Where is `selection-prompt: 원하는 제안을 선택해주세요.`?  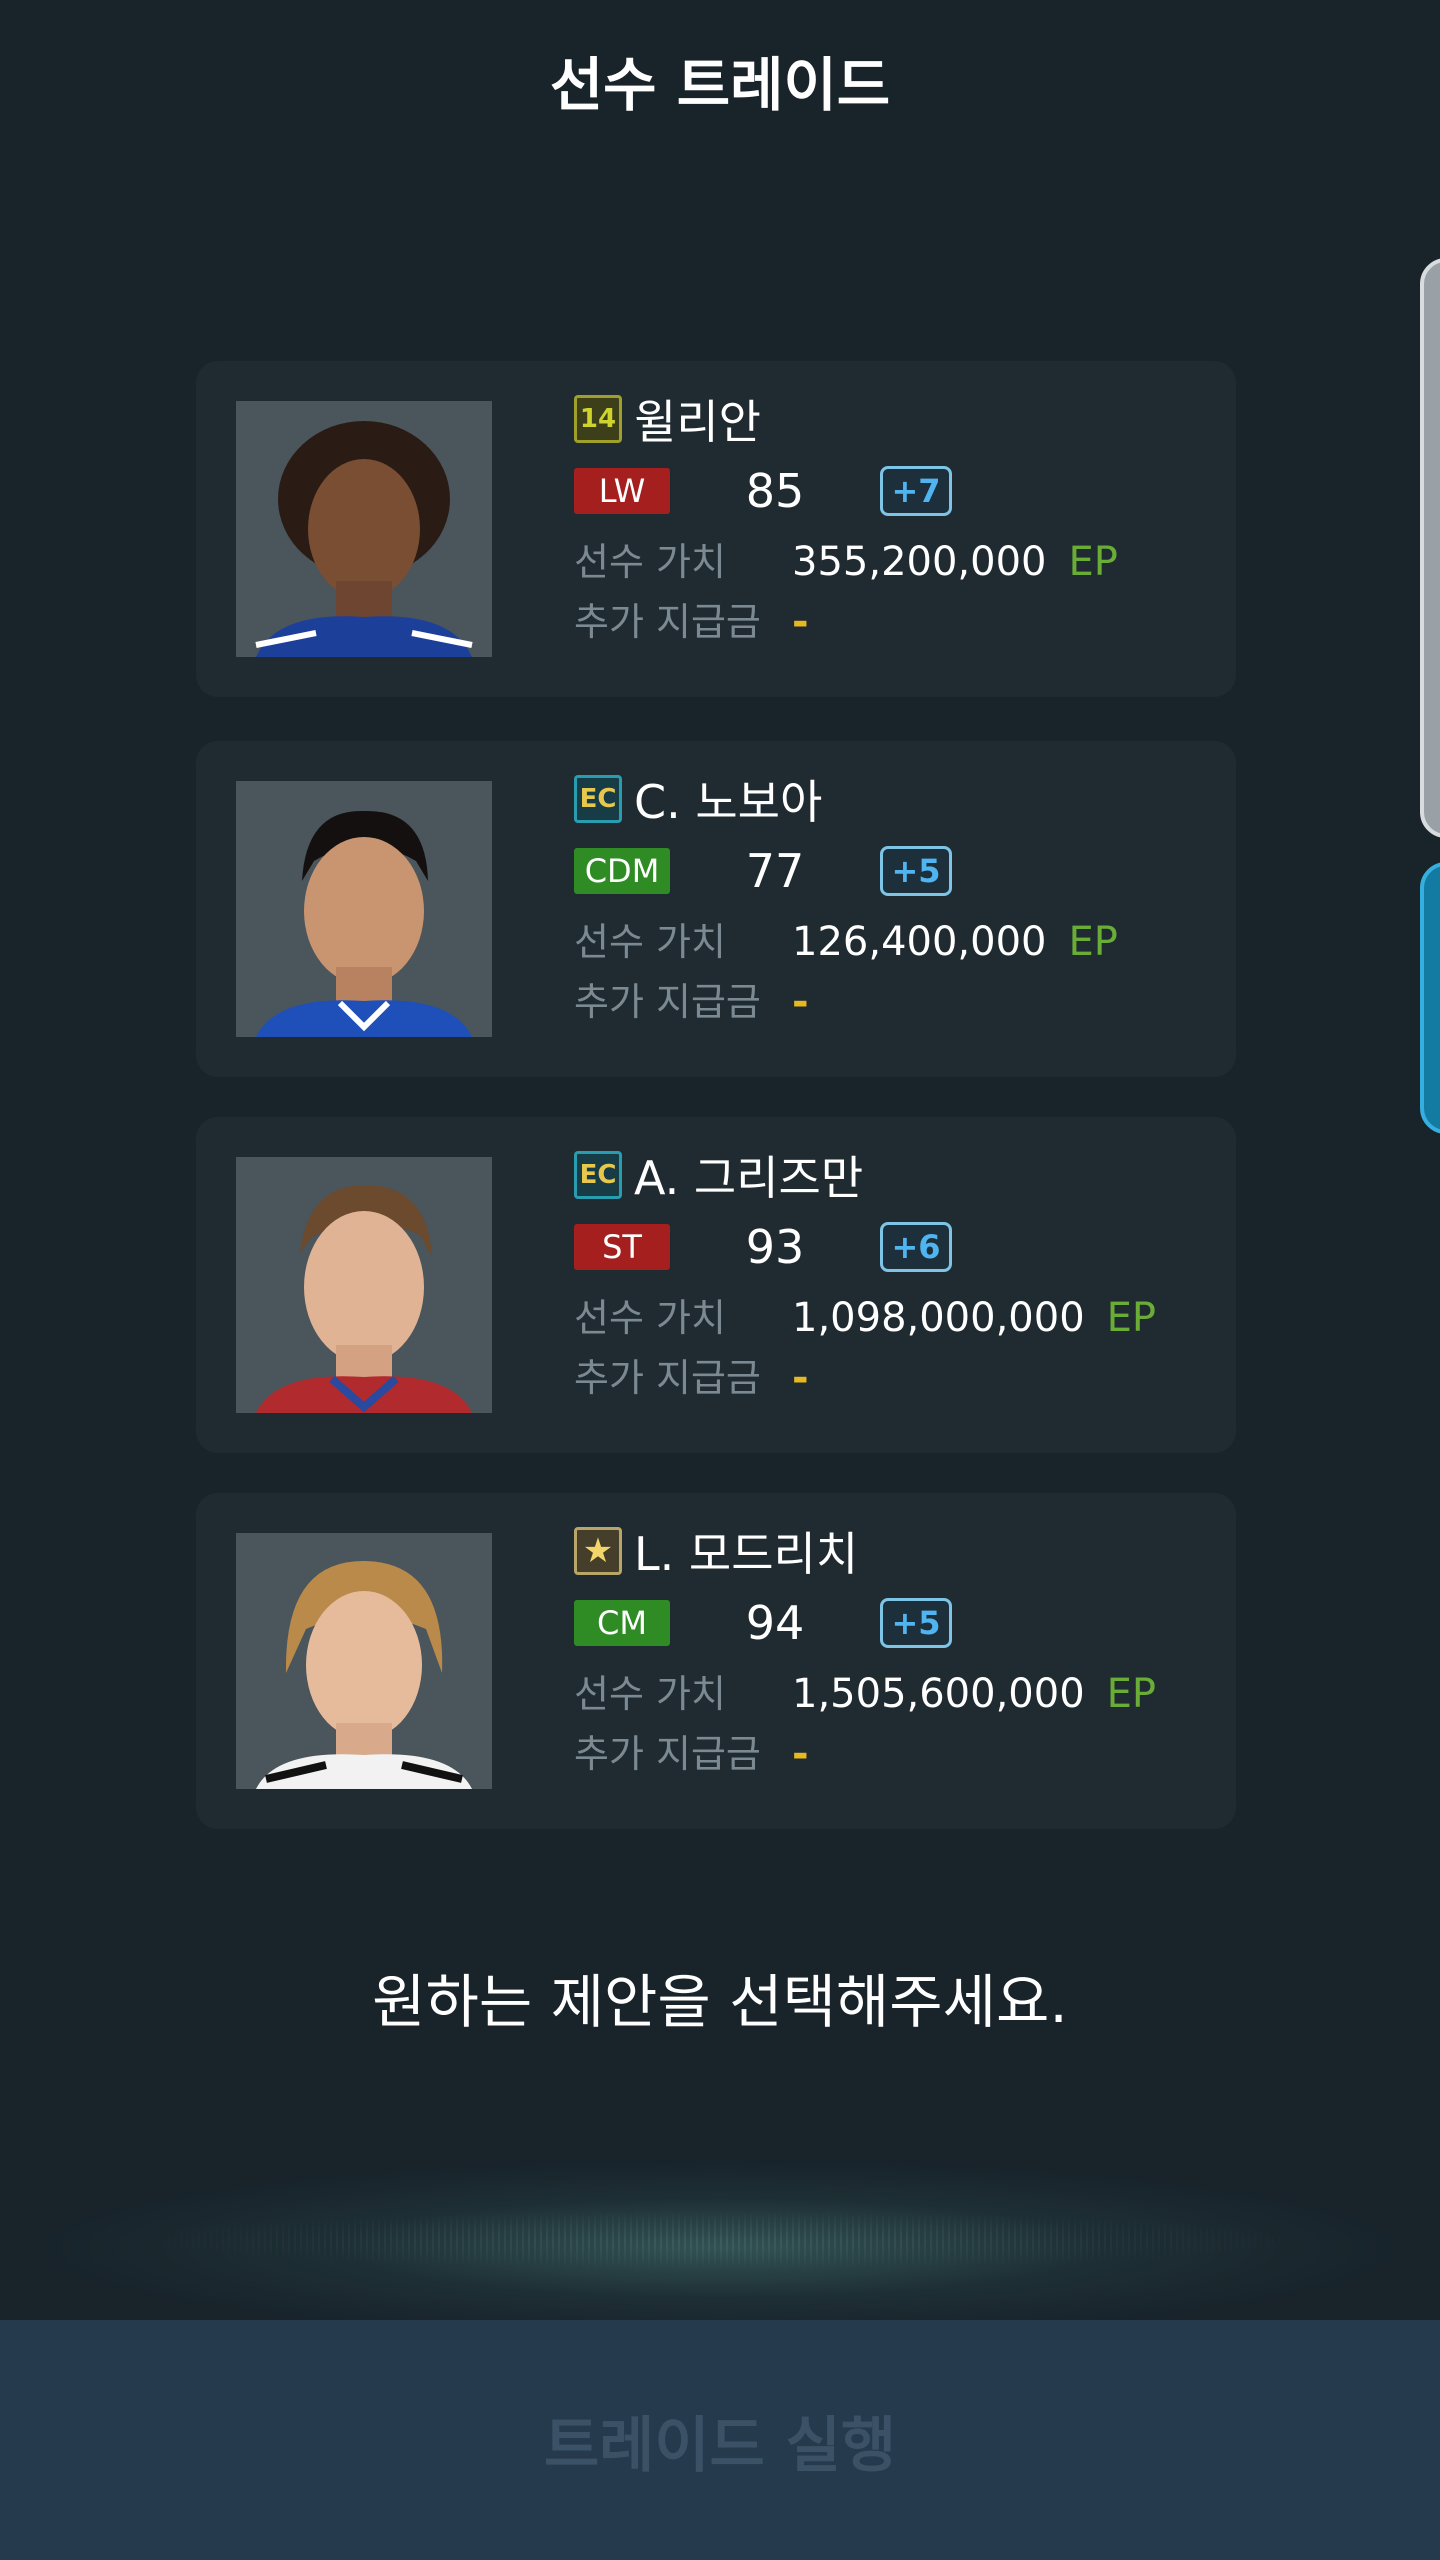 selection-prompt: 원하는 제안을 선택해주세요. is located at coordinates (720, 2002).